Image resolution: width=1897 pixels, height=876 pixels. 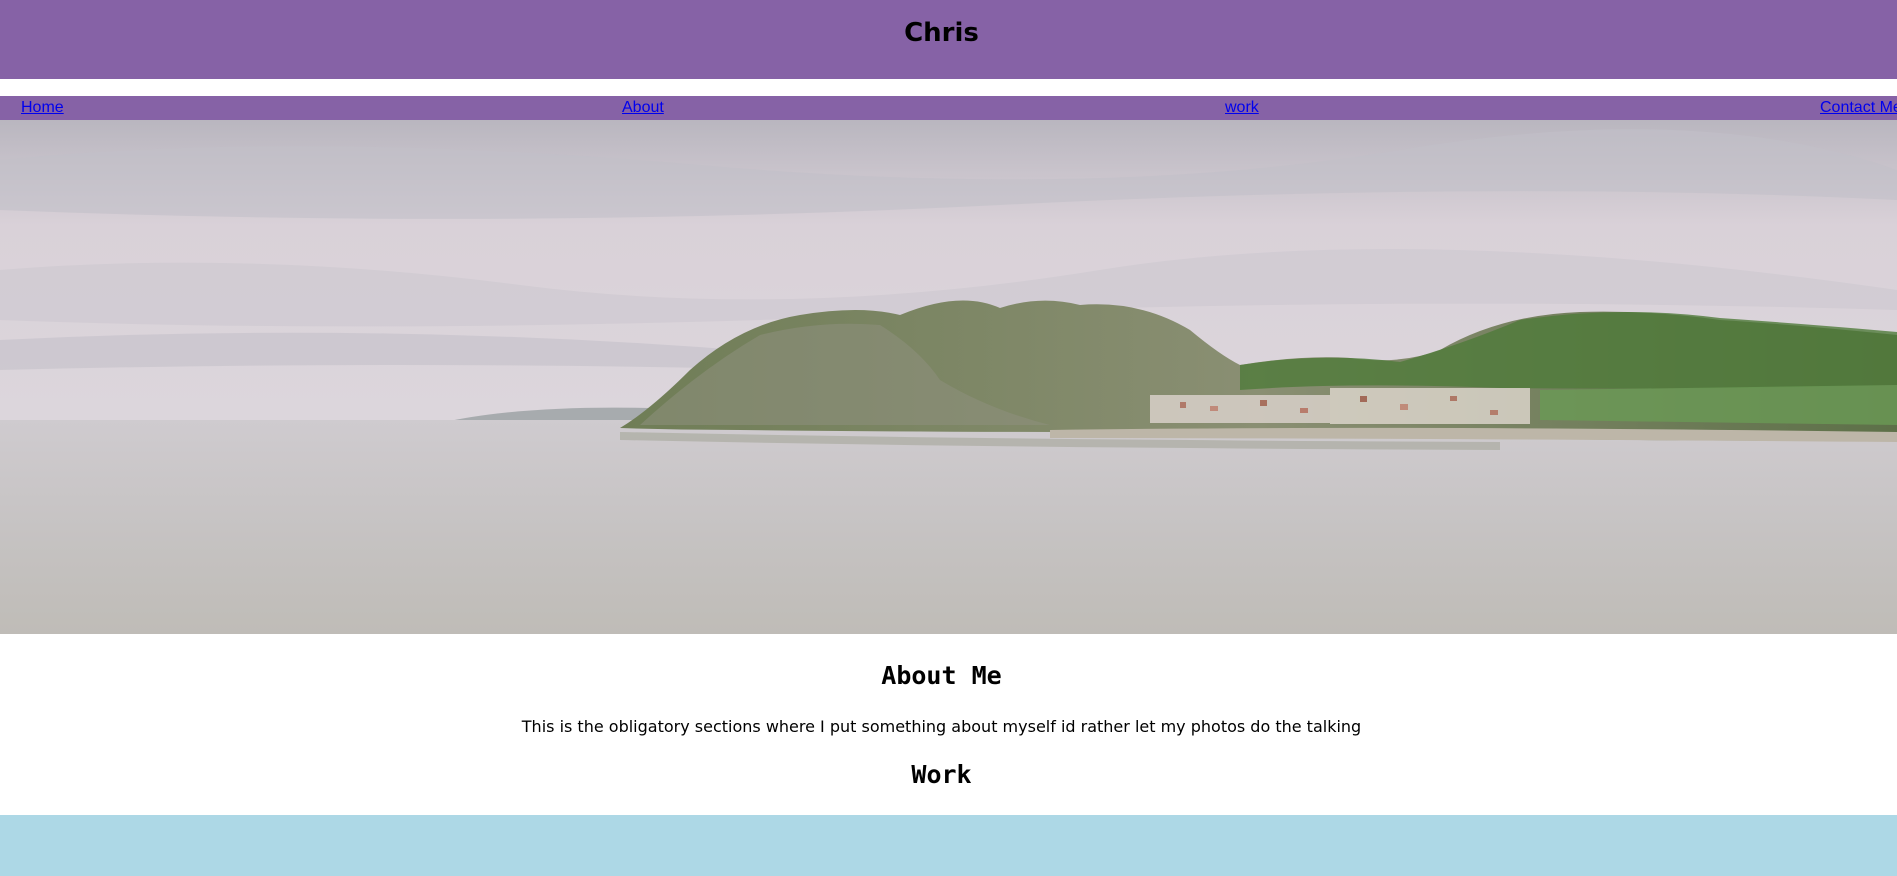 What do you see at coordinates (941, 774) in the screenshot?
I see `work-heading: Work` at bounding box center [941, 774].